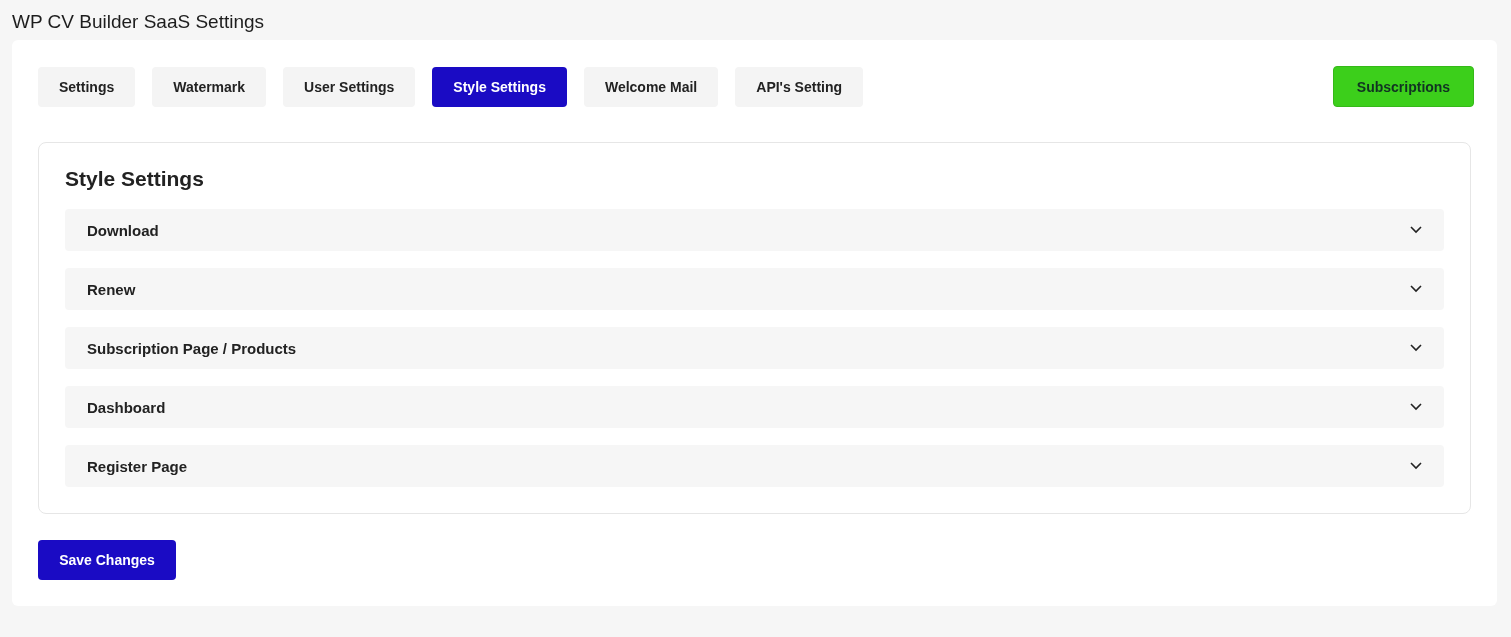 The height and width of the screenshot is (637, 1511). Describe the element at coordinates (754, 289) in the screenshot. I see `accordion-header: Renew` at that location.